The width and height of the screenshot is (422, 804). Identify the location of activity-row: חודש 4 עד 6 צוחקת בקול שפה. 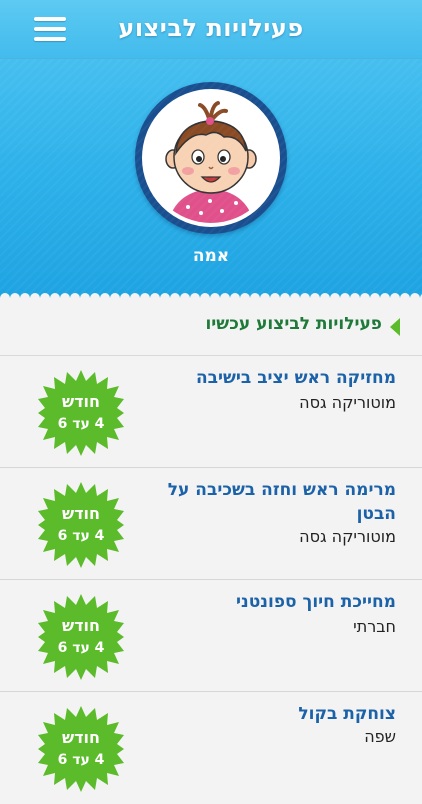
(211, 748).